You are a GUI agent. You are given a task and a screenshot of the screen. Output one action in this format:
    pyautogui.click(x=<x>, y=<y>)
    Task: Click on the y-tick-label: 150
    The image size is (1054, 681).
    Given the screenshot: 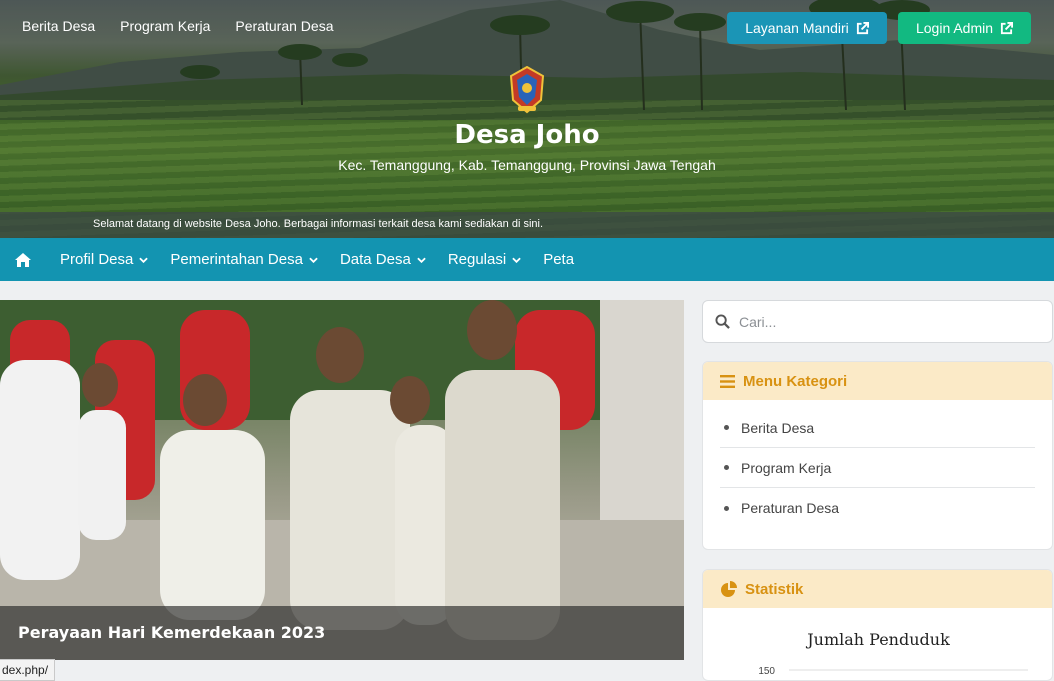 What is the action you would take?
    pyautogui.click(x=766, y=671)
    